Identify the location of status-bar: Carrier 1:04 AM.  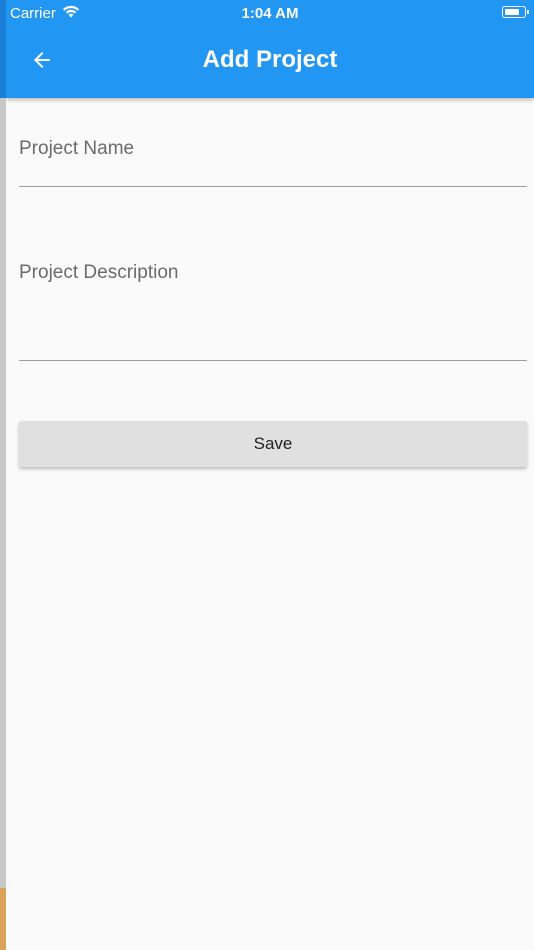
(270, 14).